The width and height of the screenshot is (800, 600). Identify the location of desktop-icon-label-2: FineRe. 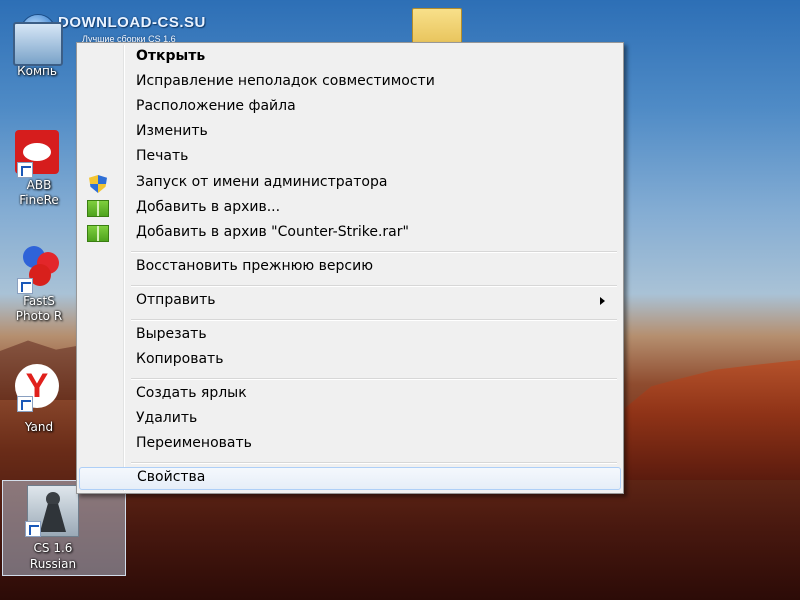
(39, 200).